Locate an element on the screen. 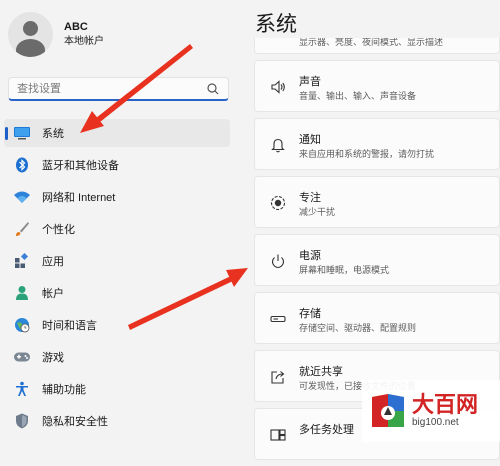 The height and width of the screenshot is (466, 500). avatar is located at coordinates (30, 34).